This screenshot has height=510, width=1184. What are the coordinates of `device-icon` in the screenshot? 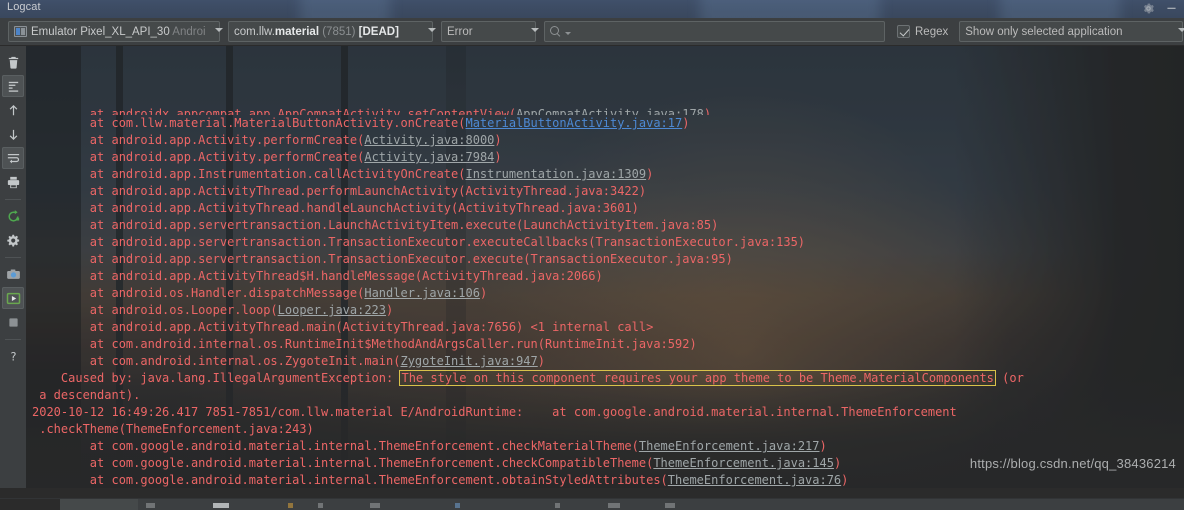 It's located at (20, 31).